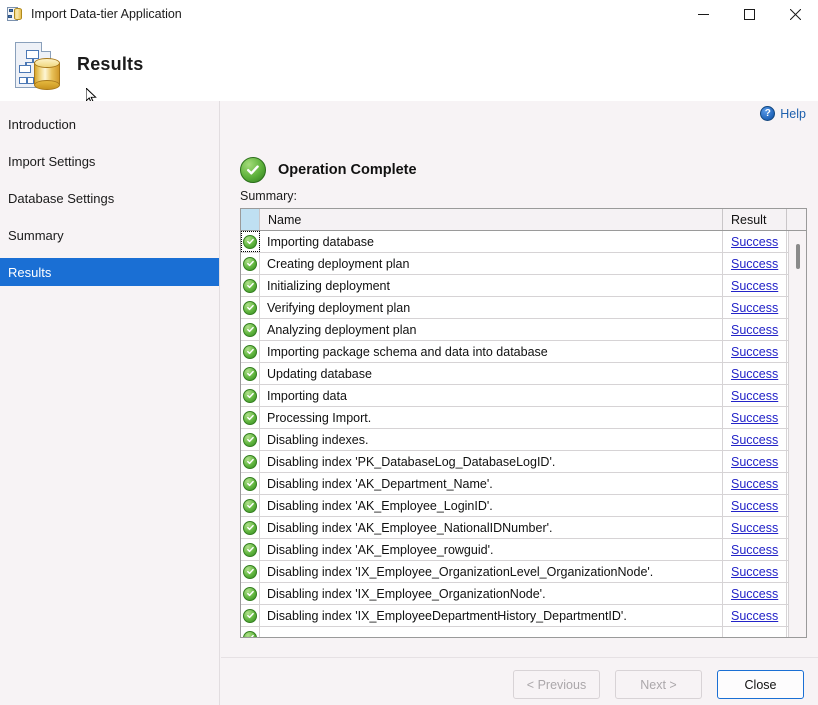 The width and height of the screenshot is (818, 705). What do you see at coordinates (30, 272) in the screenshot?
I see `sidebar-item-label: Results` at bounding box center [30, 272].